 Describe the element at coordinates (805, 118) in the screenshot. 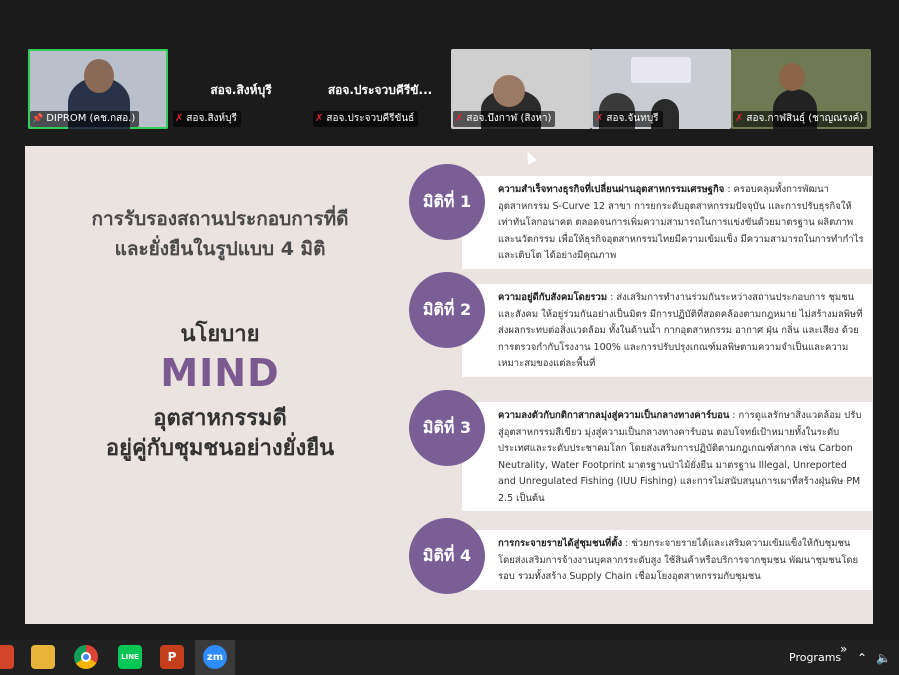

I see `participant-name: สอจ.กาฬสินธุ์ (ชาญณรงค์)` at that location.